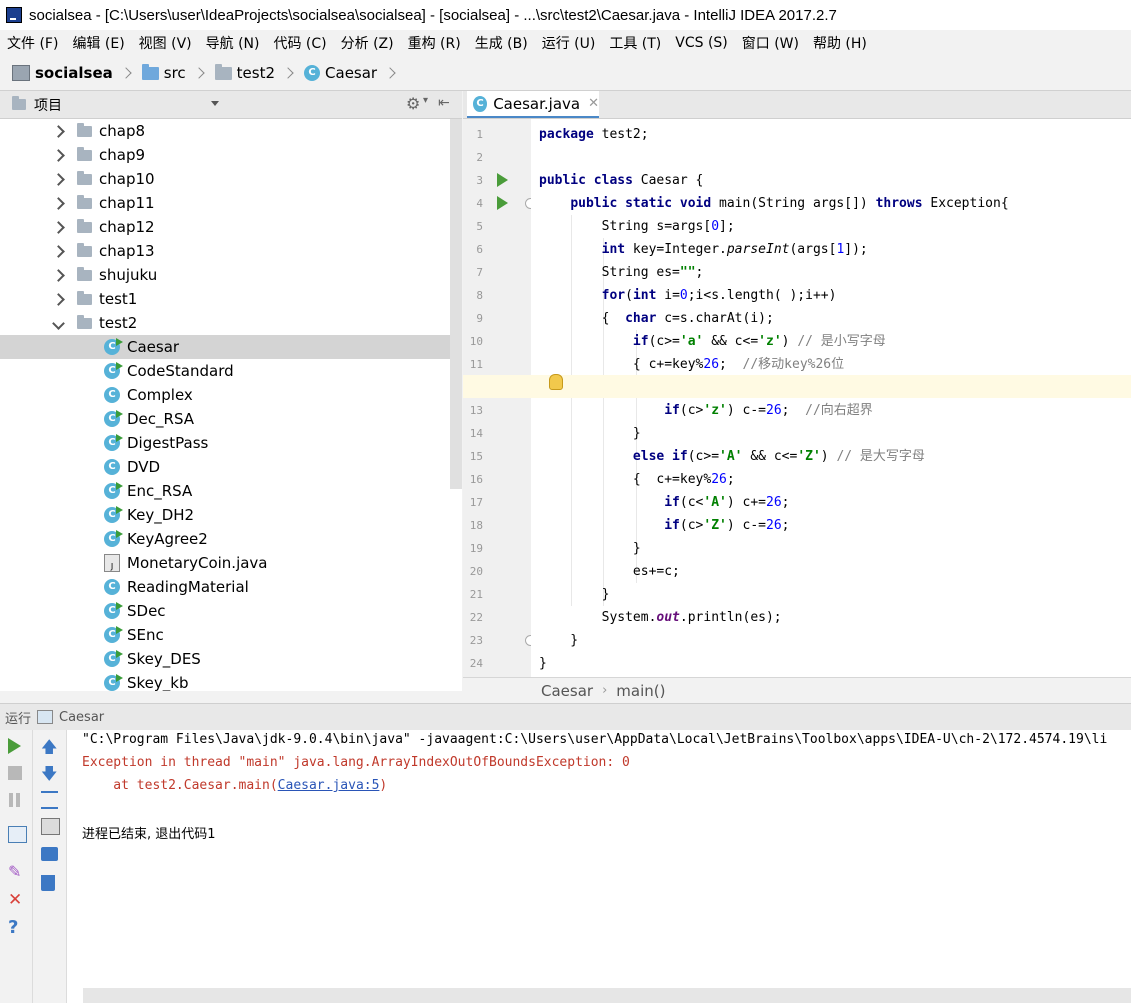 The width and height of the screenshot is (1131, 1003). What do you see at coordinates (668, 180) in the screenshot?
I see `code-token: Caesar {` at bounding box center [668, 180].